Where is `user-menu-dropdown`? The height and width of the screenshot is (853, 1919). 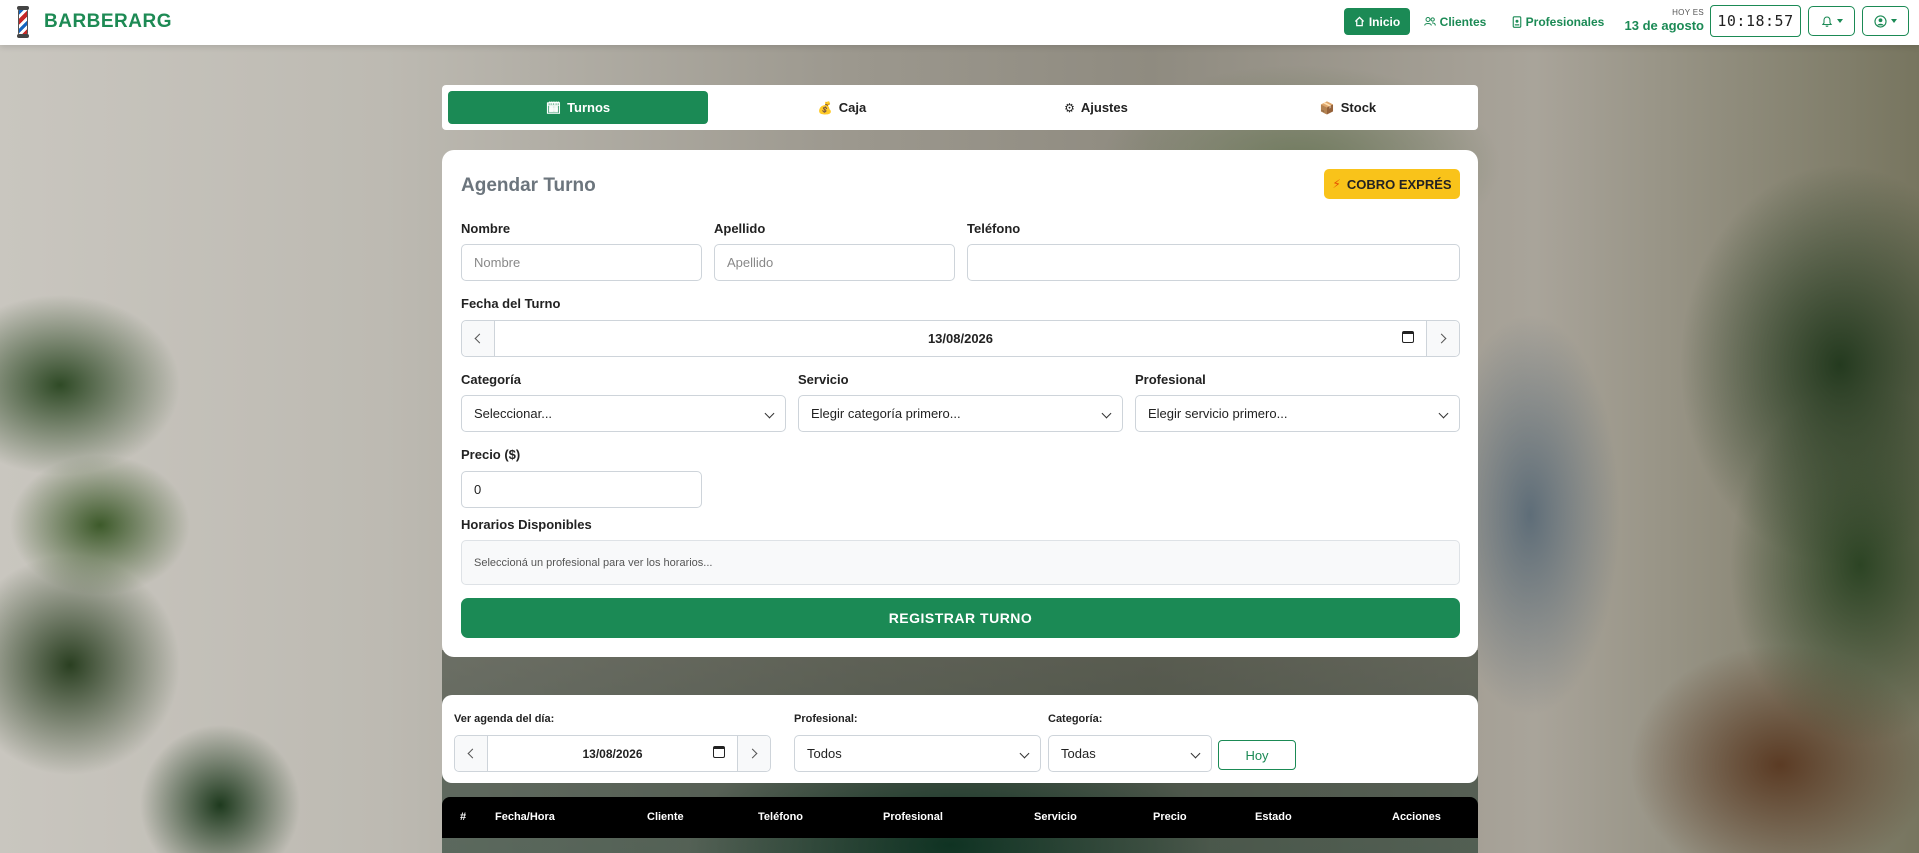
user-menu-dropdown is located at coordinates (1885, 21).